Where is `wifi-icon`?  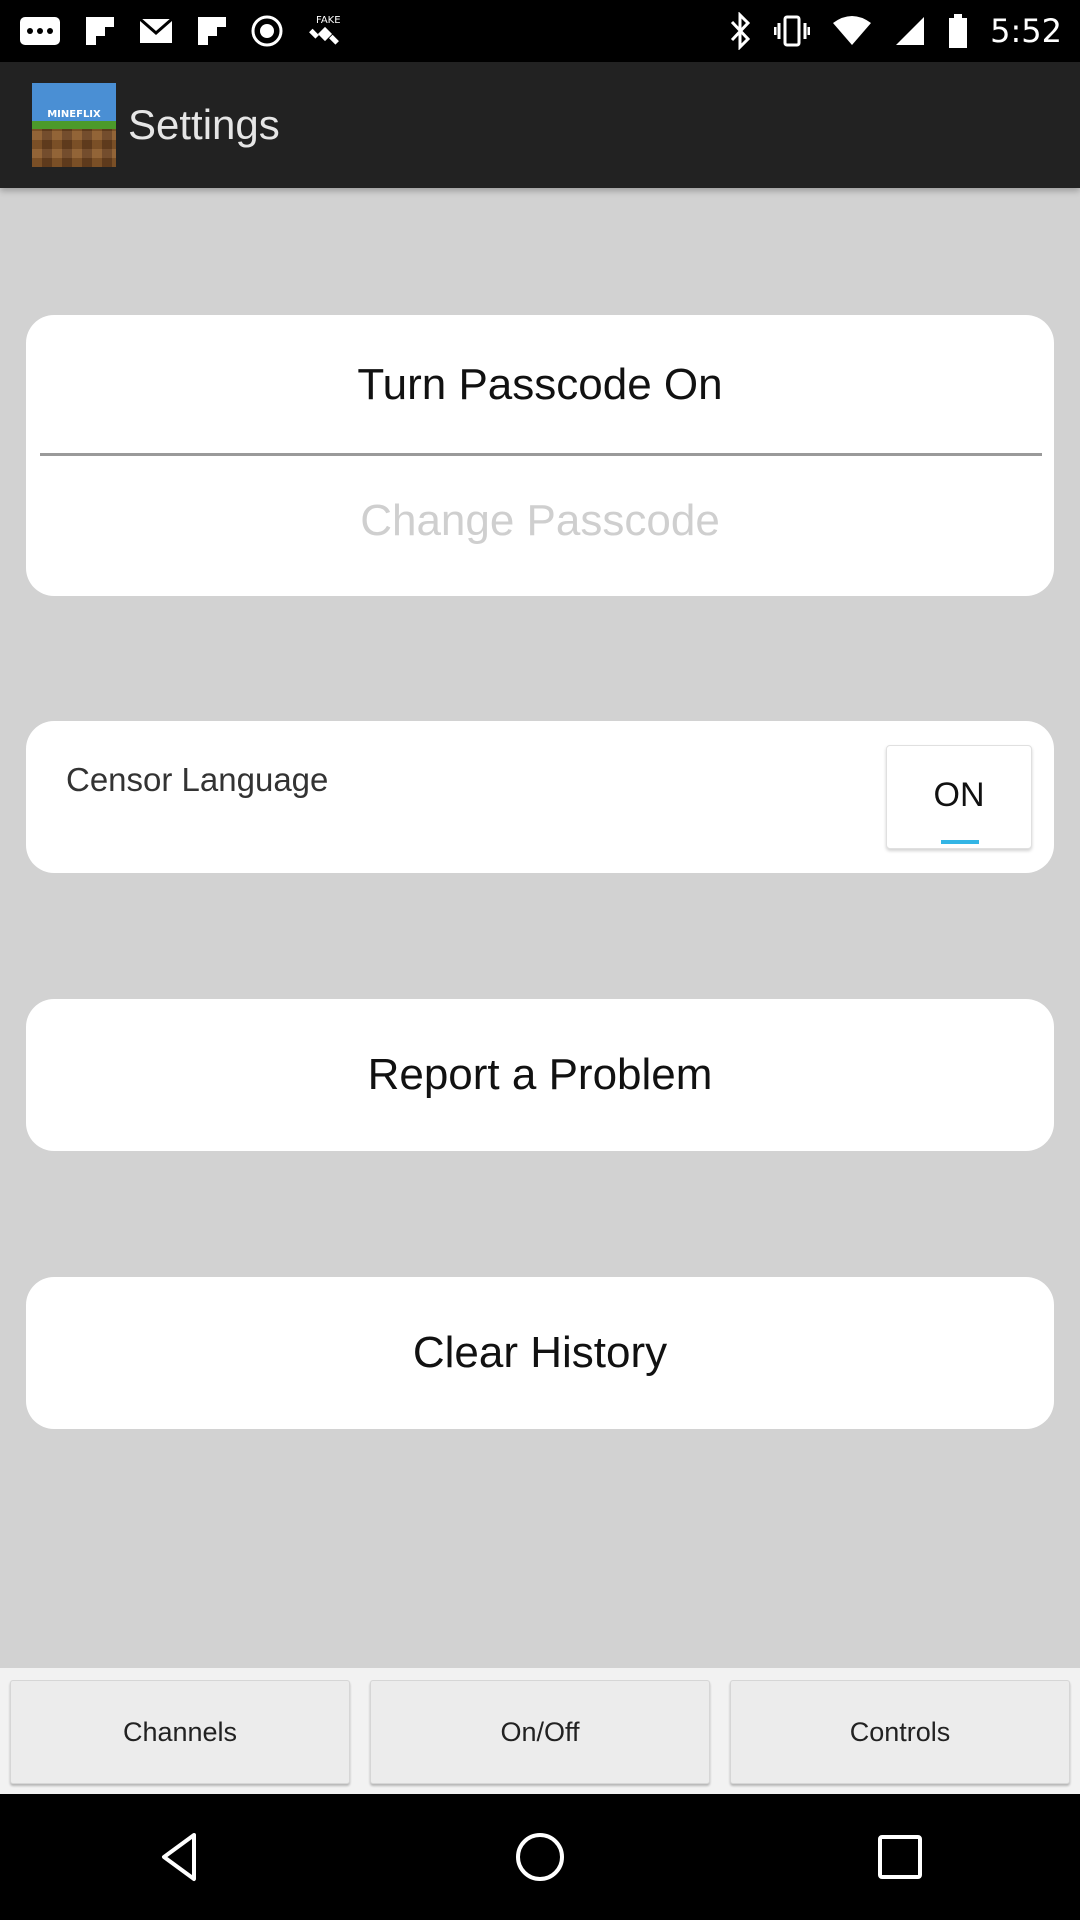
wifi-icon is located at coordinates (852, 31).